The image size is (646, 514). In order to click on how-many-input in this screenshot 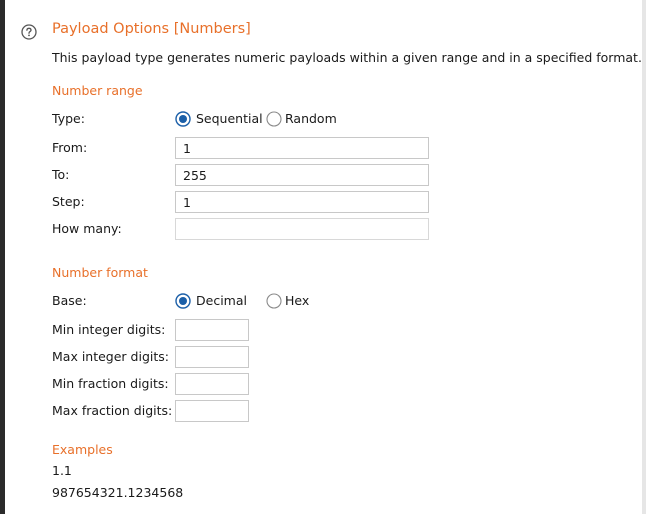, I will do `click(302, 229)`.